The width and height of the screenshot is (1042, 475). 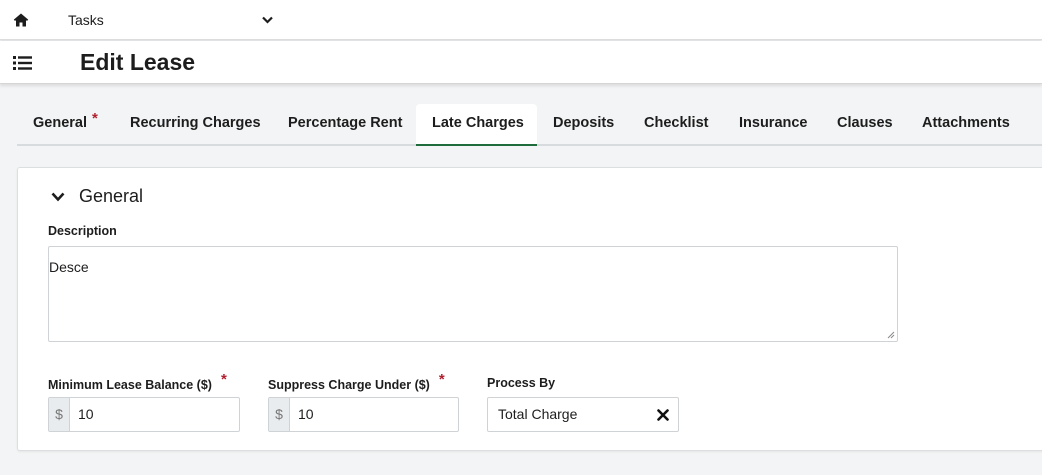 What do you see at coordinates (21, 20) in the screenshot?
I see `home-icon` at bounding box center [21, 20].